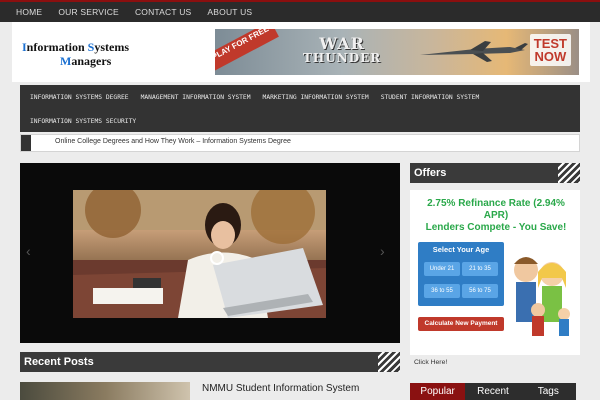  Describe the element at coordinates (430, 97) in the screenshot. I see `category-student-information-system: STUDENT INFORMATION SYSTEM` at that location.